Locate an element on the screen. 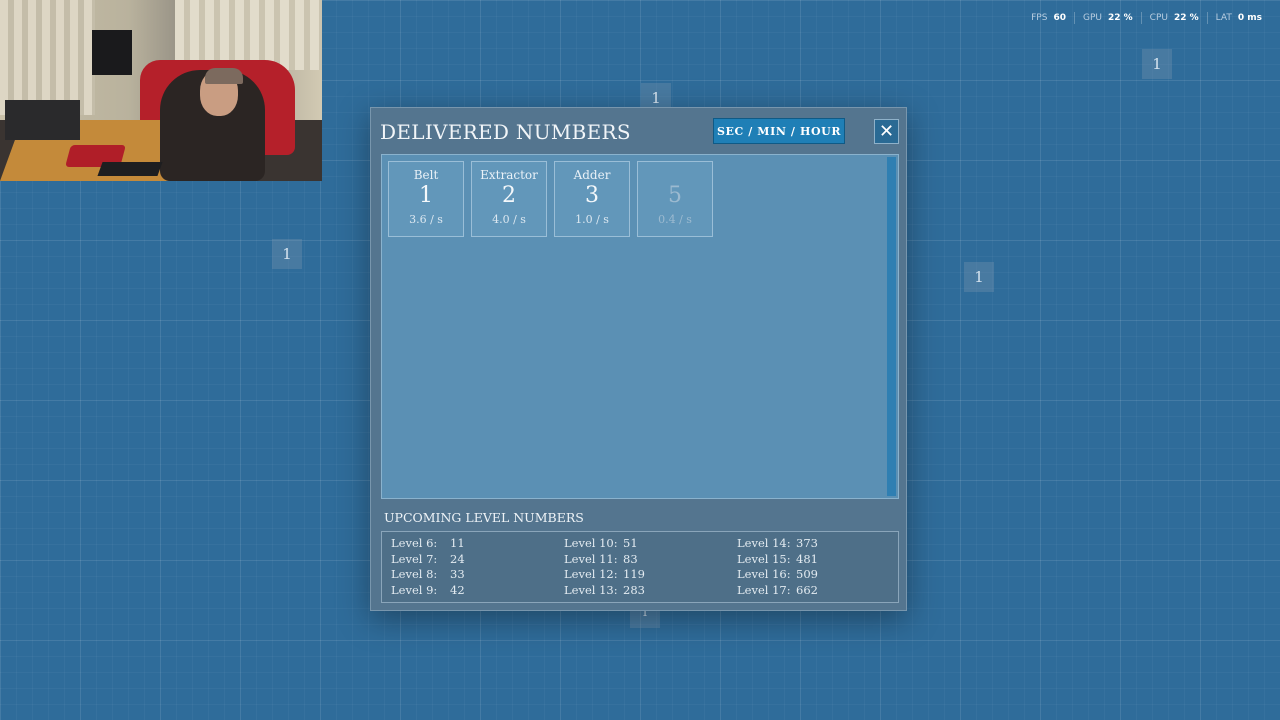 The image size is (1280, 720). level-label: Level 14: is located at coordinates (764, 543).